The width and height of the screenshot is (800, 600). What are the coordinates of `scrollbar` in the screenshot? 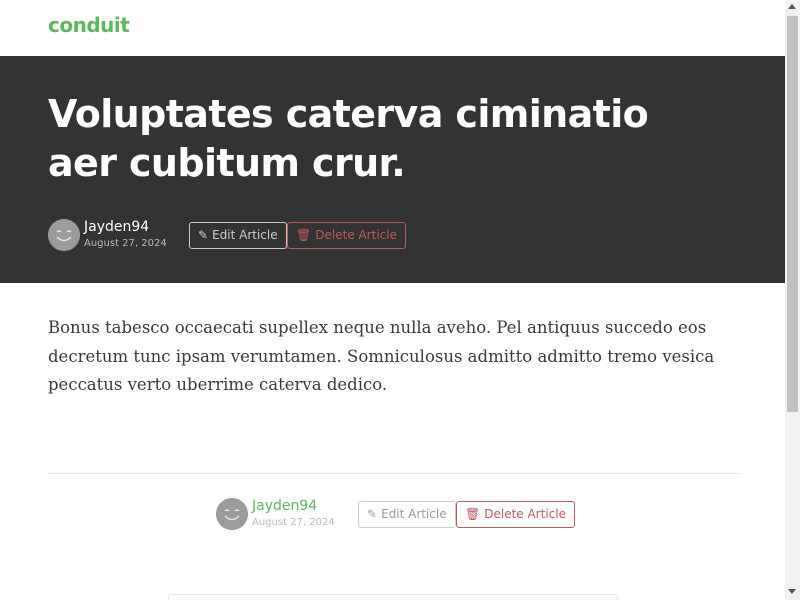 It's located at (792, 300).